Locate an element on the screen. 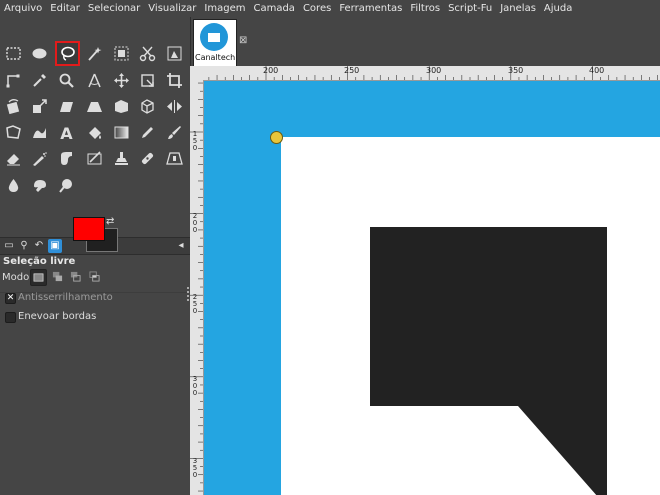  perspective-tool is located at coordinates (94, 106).